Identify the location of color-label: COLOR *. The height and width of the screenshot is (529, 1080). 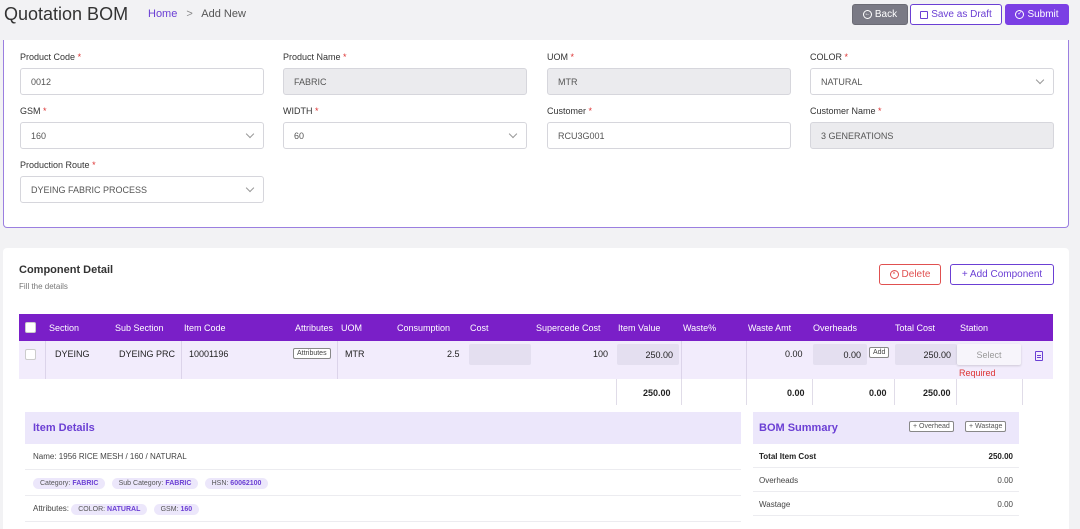
(829, 57).